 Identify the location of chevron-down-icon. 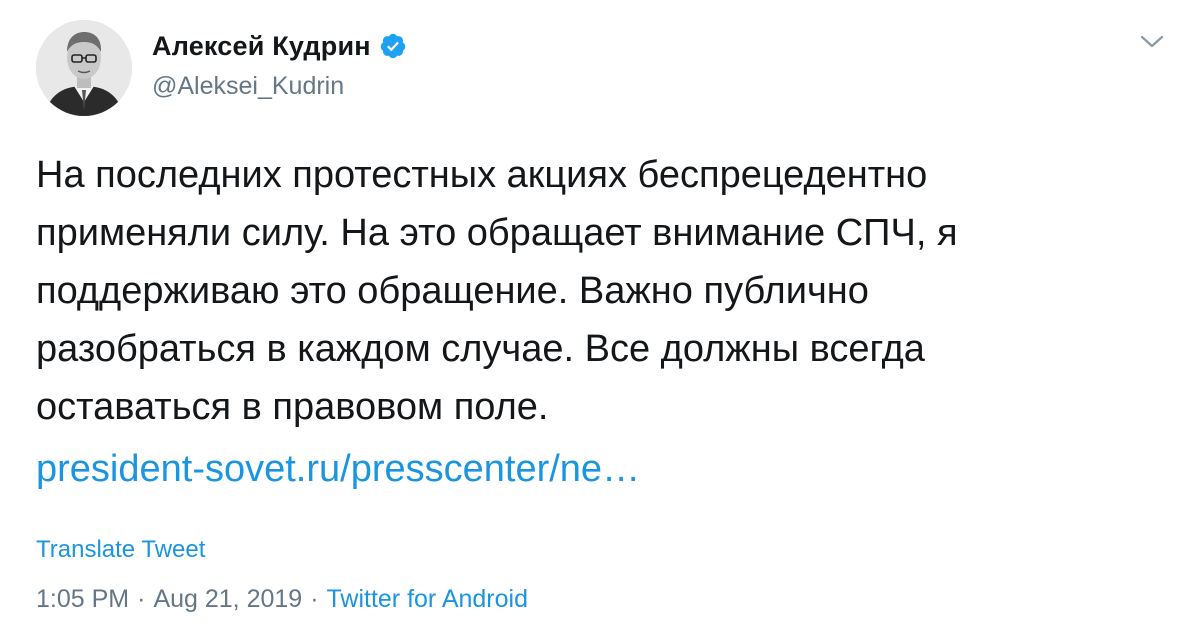
(1152, 42).